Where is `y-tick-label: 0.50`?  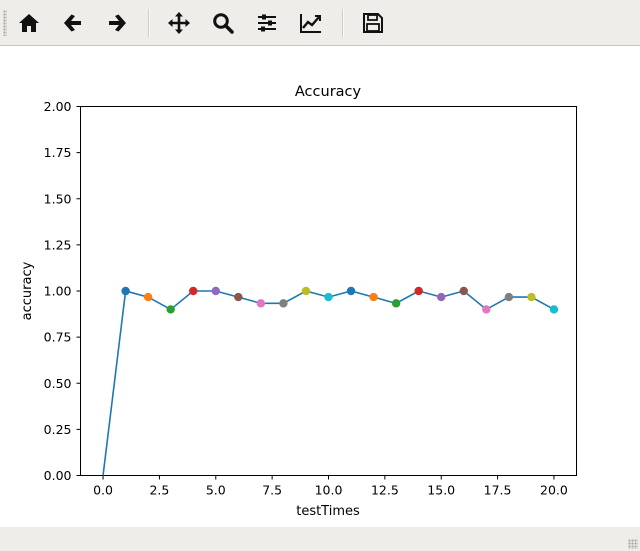 y-tick-label: 0.50 is located at coordinates (58, 383).